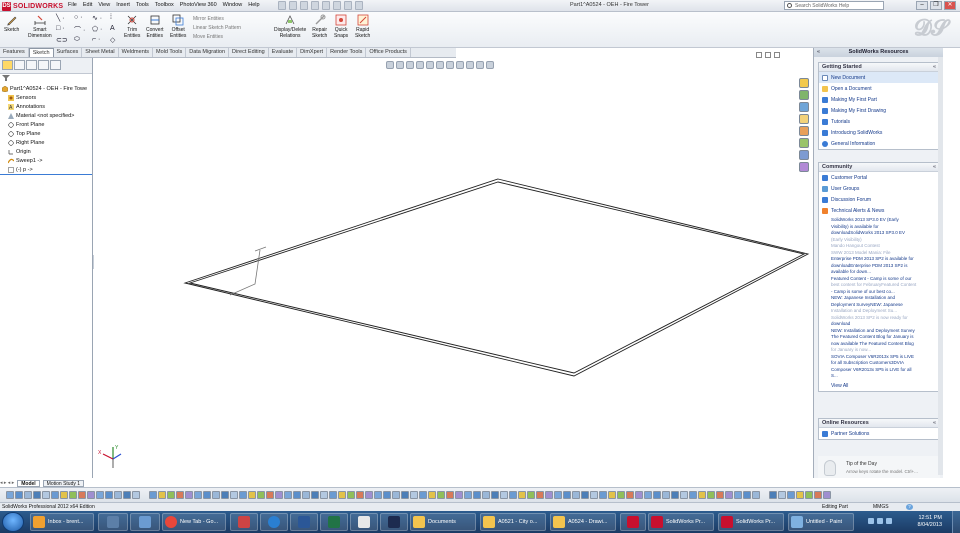 This screenshot has height=533, width=960. I want to click on design-library-tab-icon, so click(804, 95).